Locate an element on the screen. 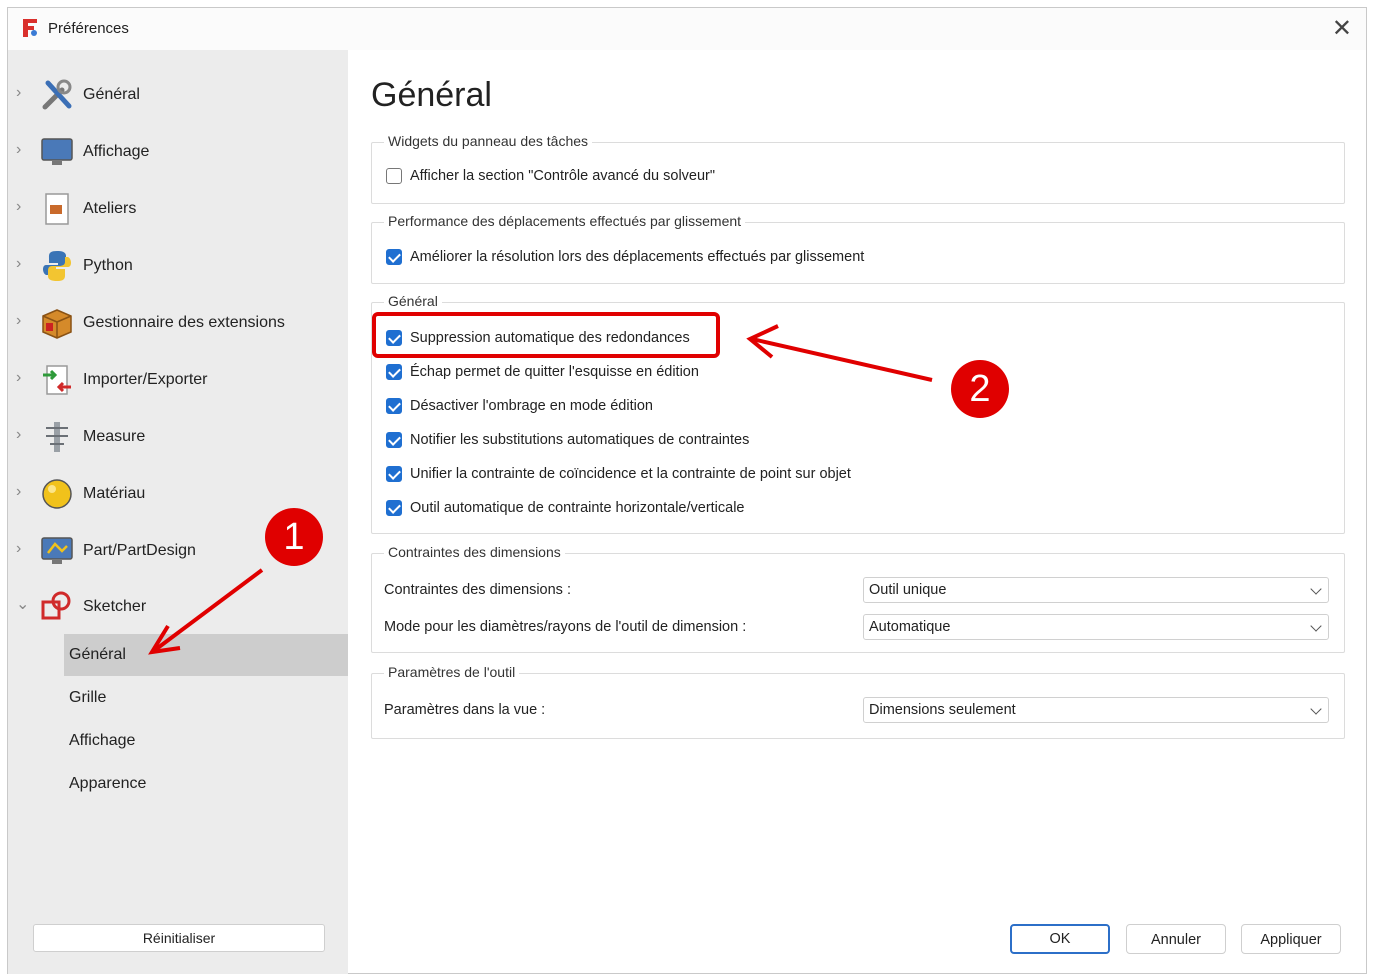 Image resolution: width=1375 pixels, height=976 pixels. arrow-1-line is located at coordinates (208, 610).